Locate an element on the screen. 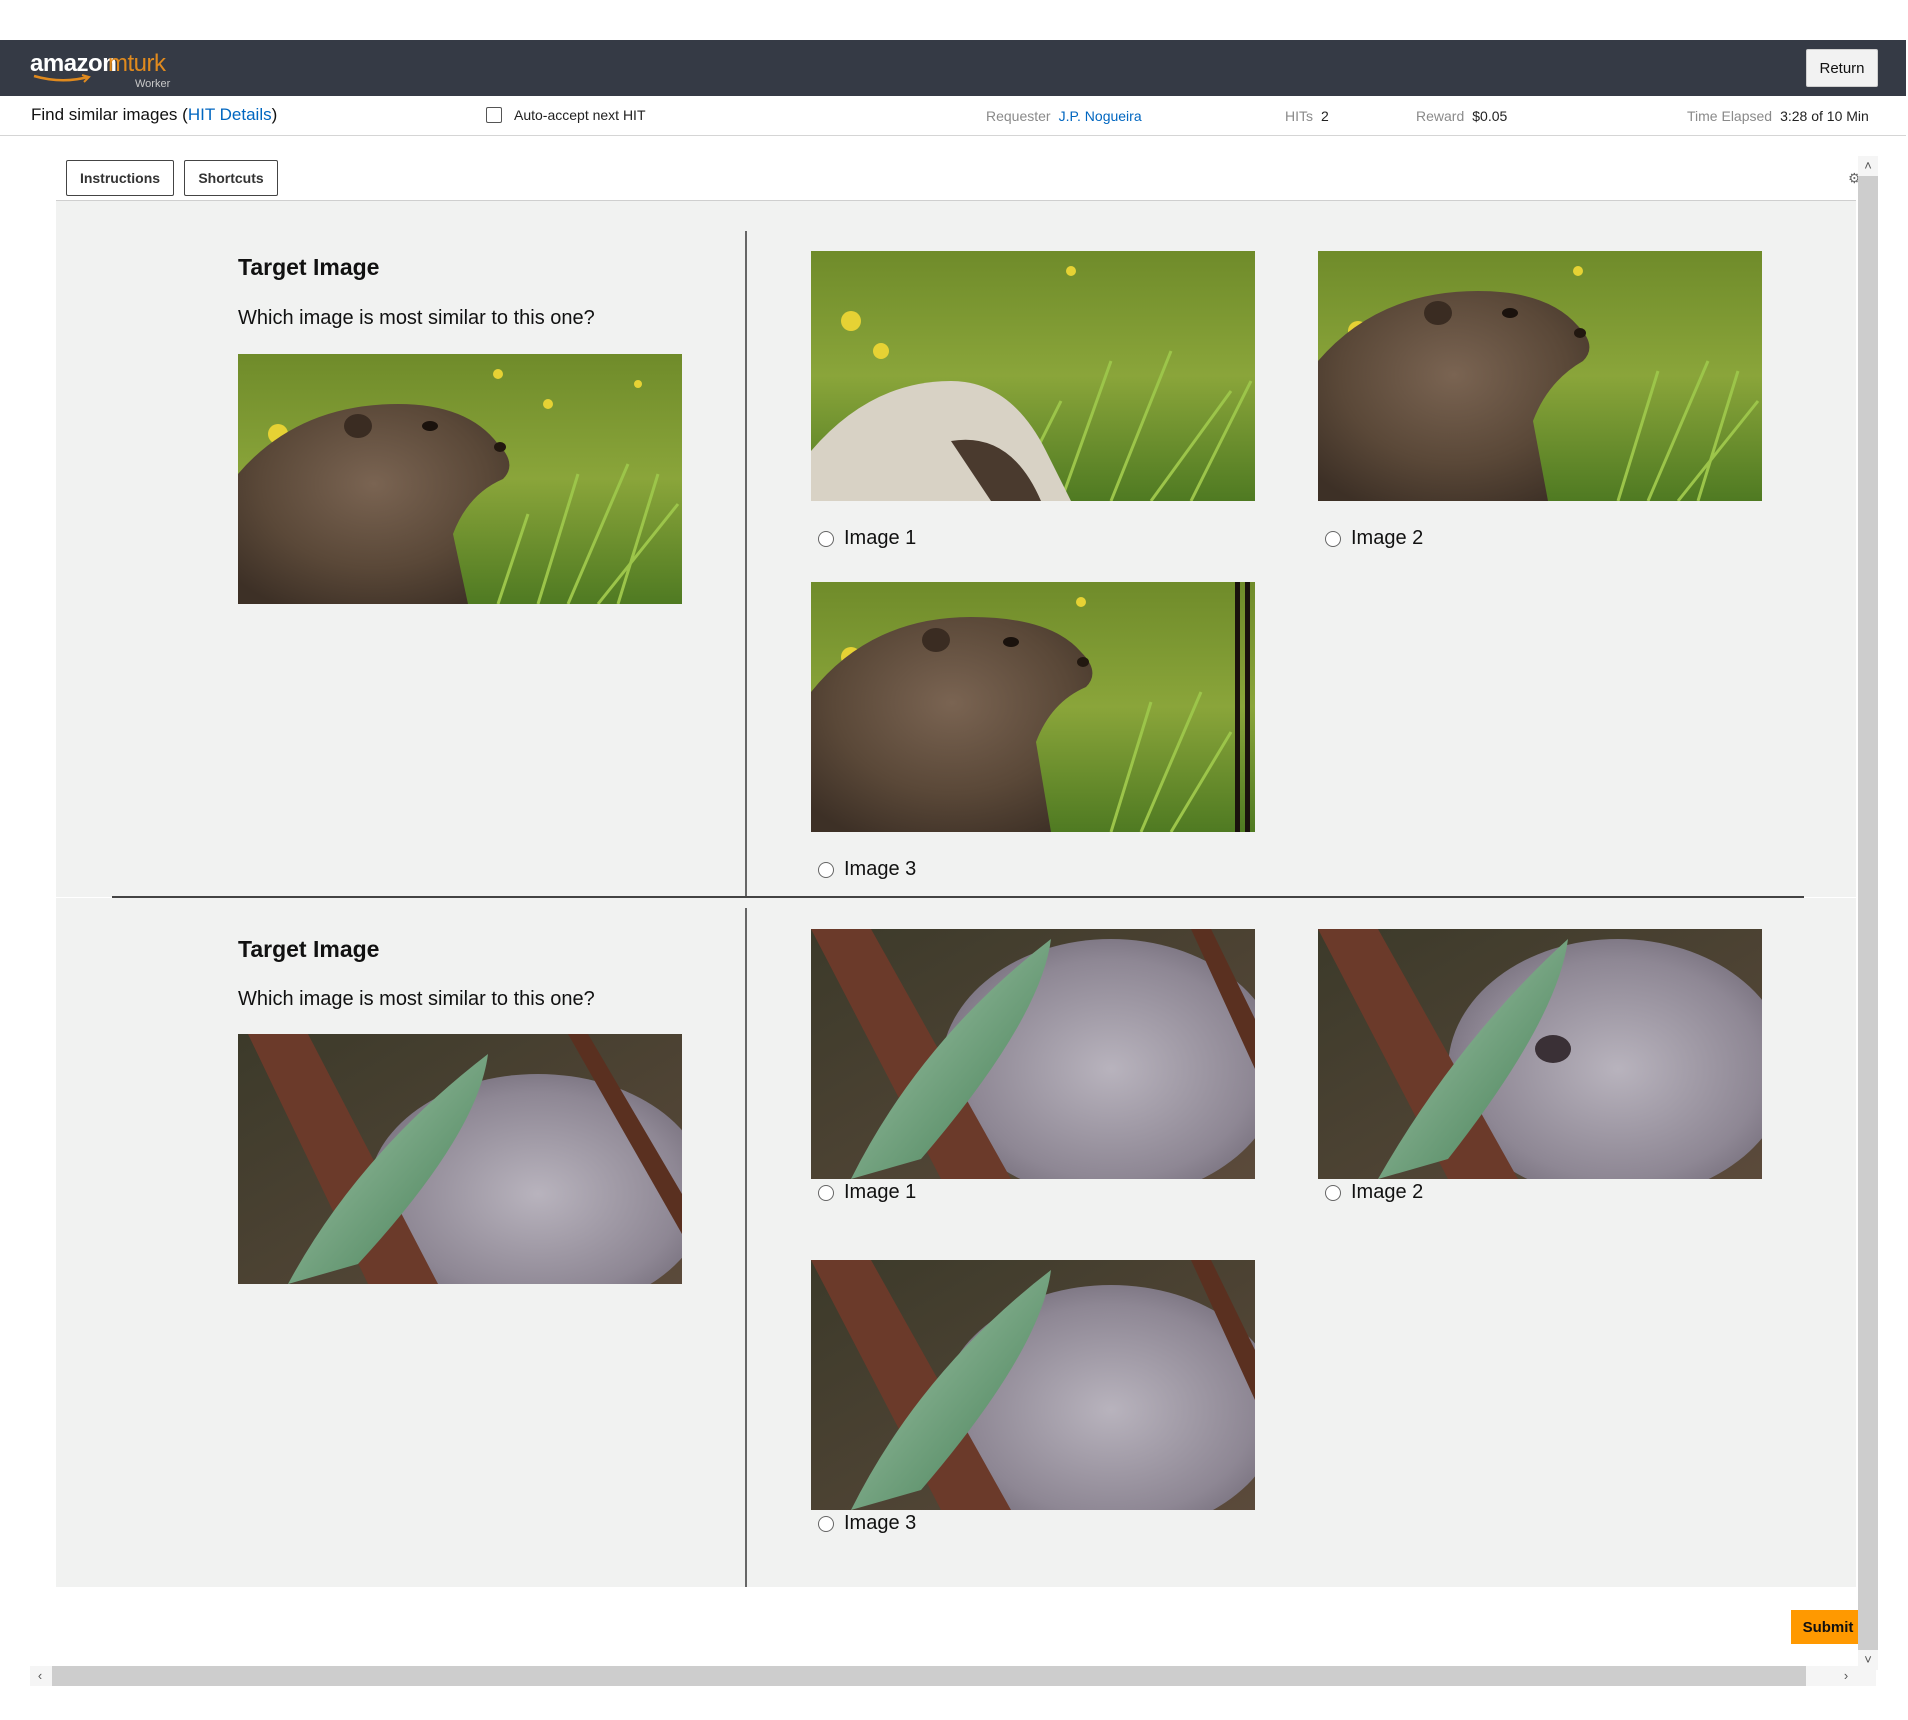 Image resolution: width=1908 pixels, height=1720 pixels. requester-info: Requester J.P. Nogueira is located at coordinates (1064, 116).